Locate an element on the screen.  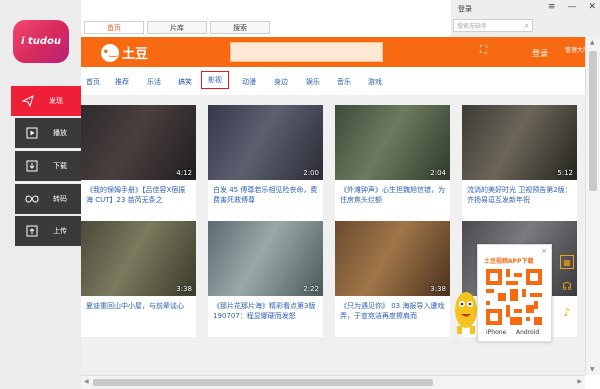
video-title: 白发 45 傅尊若乐相见险丧命，费费害死救傅尊 is located at coordinates (266, 196).